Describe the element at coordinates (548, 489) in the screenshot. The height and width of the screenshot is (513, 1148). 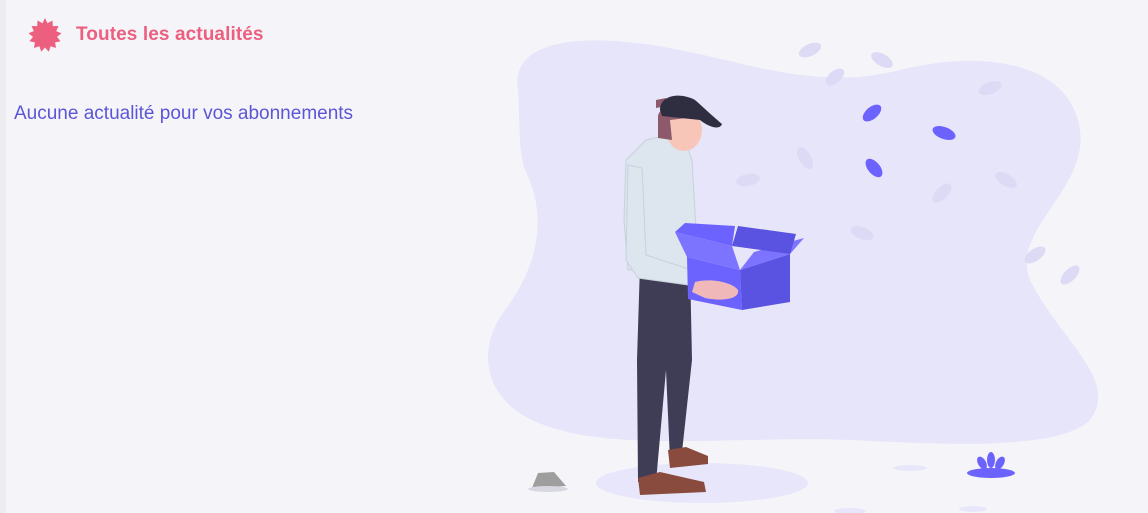
I see `rock-shadow` at that location.